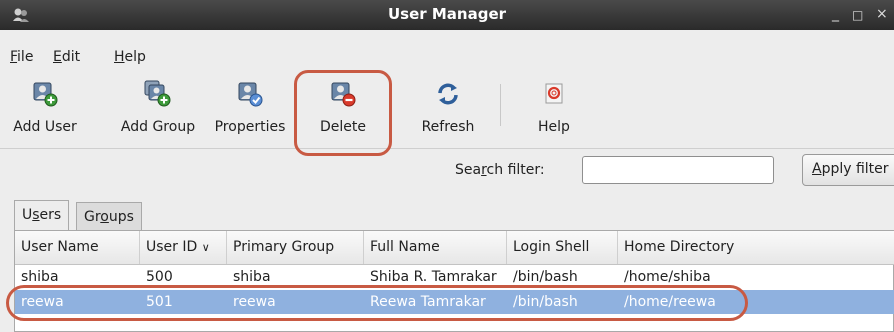 The image size is (894, 332). Describe the element at coordinates (36, 215) in the screenshot. I see `tab-users-mnemonic: s` at that location.